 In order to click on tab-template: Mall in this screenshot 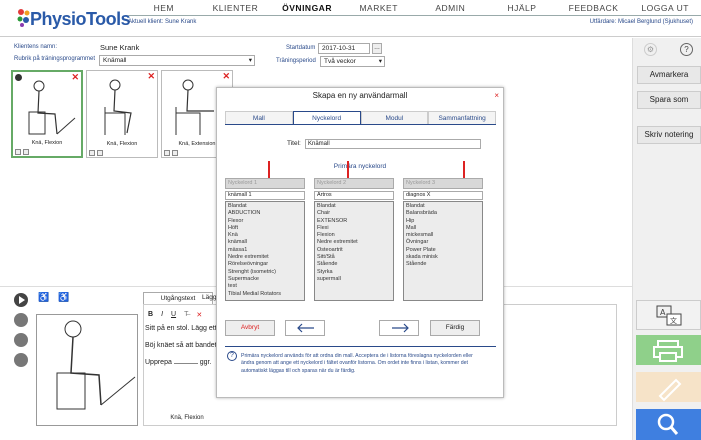, I will do `click(259, 117)`.